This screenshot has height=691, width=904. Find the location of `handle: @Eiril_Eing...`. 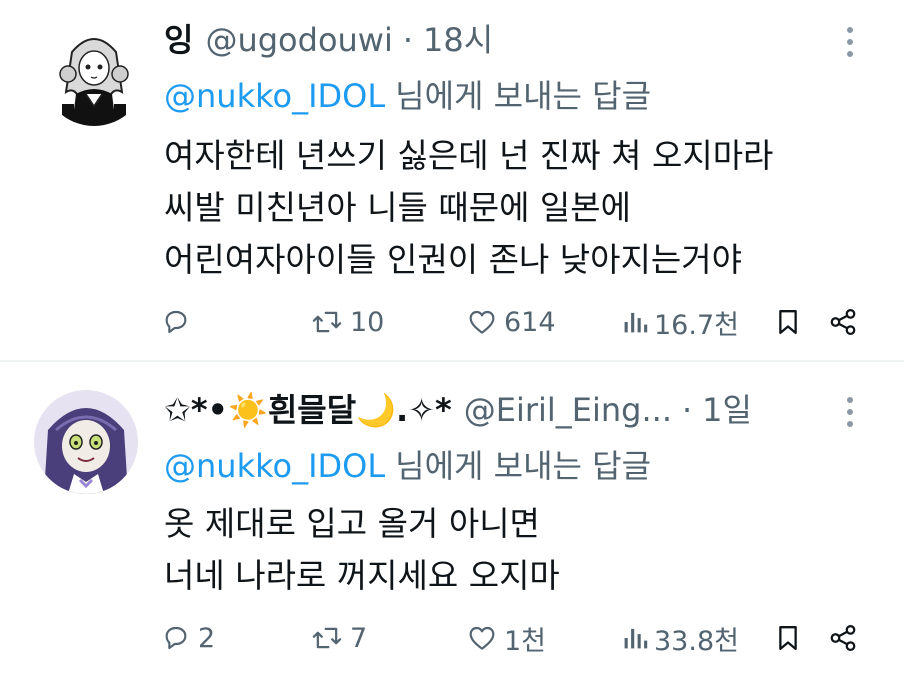

handle: @Eiril_Eing... is located at coordinates (568, 410).